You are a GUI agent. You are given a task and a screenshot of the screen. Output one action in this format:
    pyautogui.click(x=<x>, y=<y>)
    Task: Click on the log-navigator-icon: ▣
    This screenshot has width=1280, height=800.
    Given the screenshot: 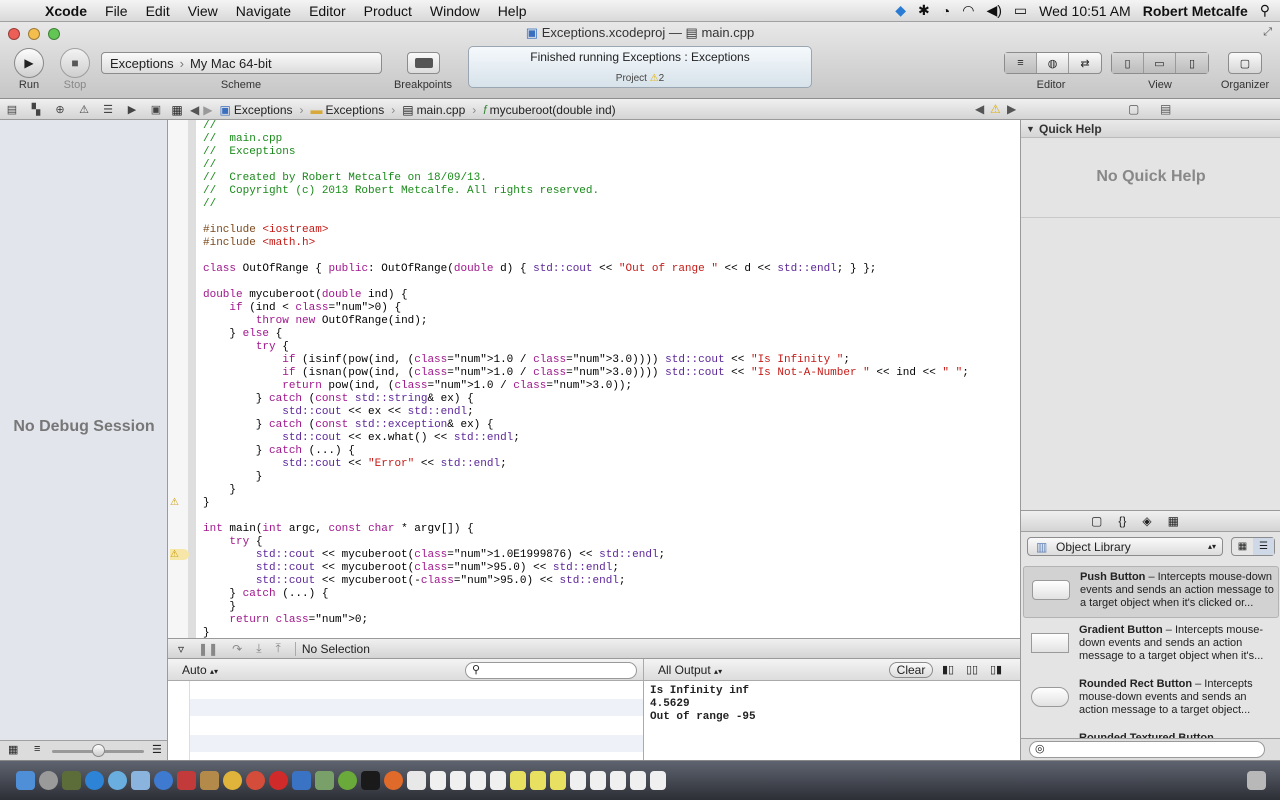 What is the action you would take?
    pyautogui.click(x=156, y=109)
    